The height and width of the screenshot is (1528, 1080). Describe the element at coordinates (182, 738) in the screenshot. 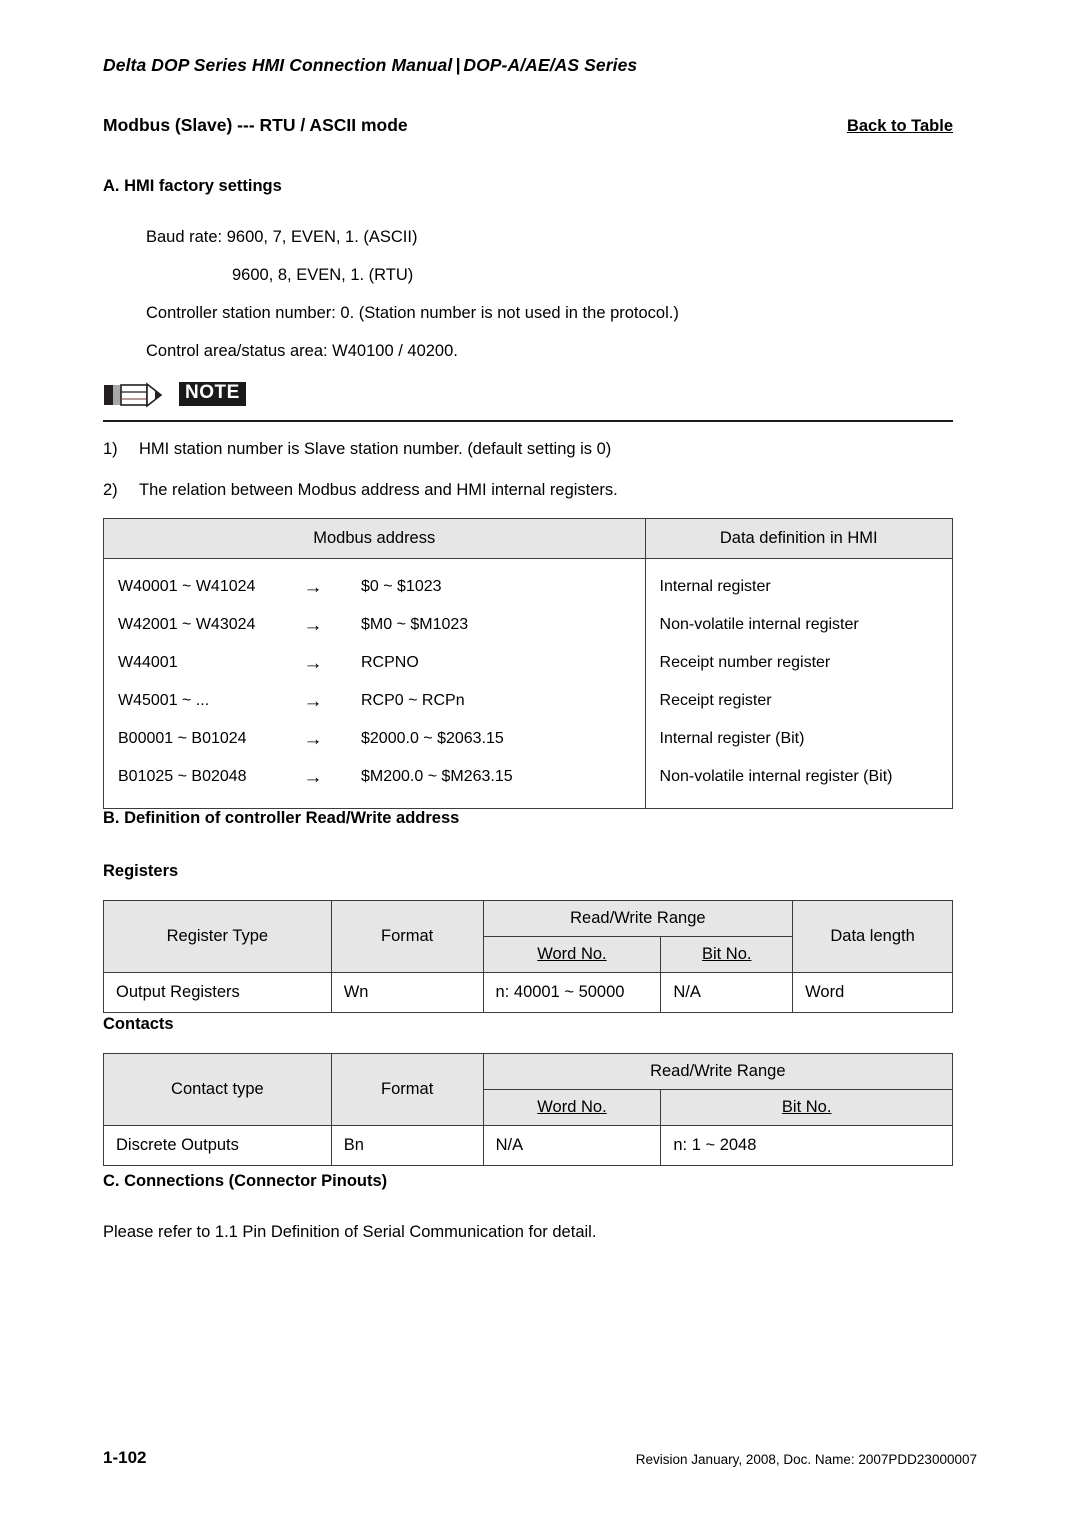

I see `modbus-address-value: B00001 ~ B01024` at that location.